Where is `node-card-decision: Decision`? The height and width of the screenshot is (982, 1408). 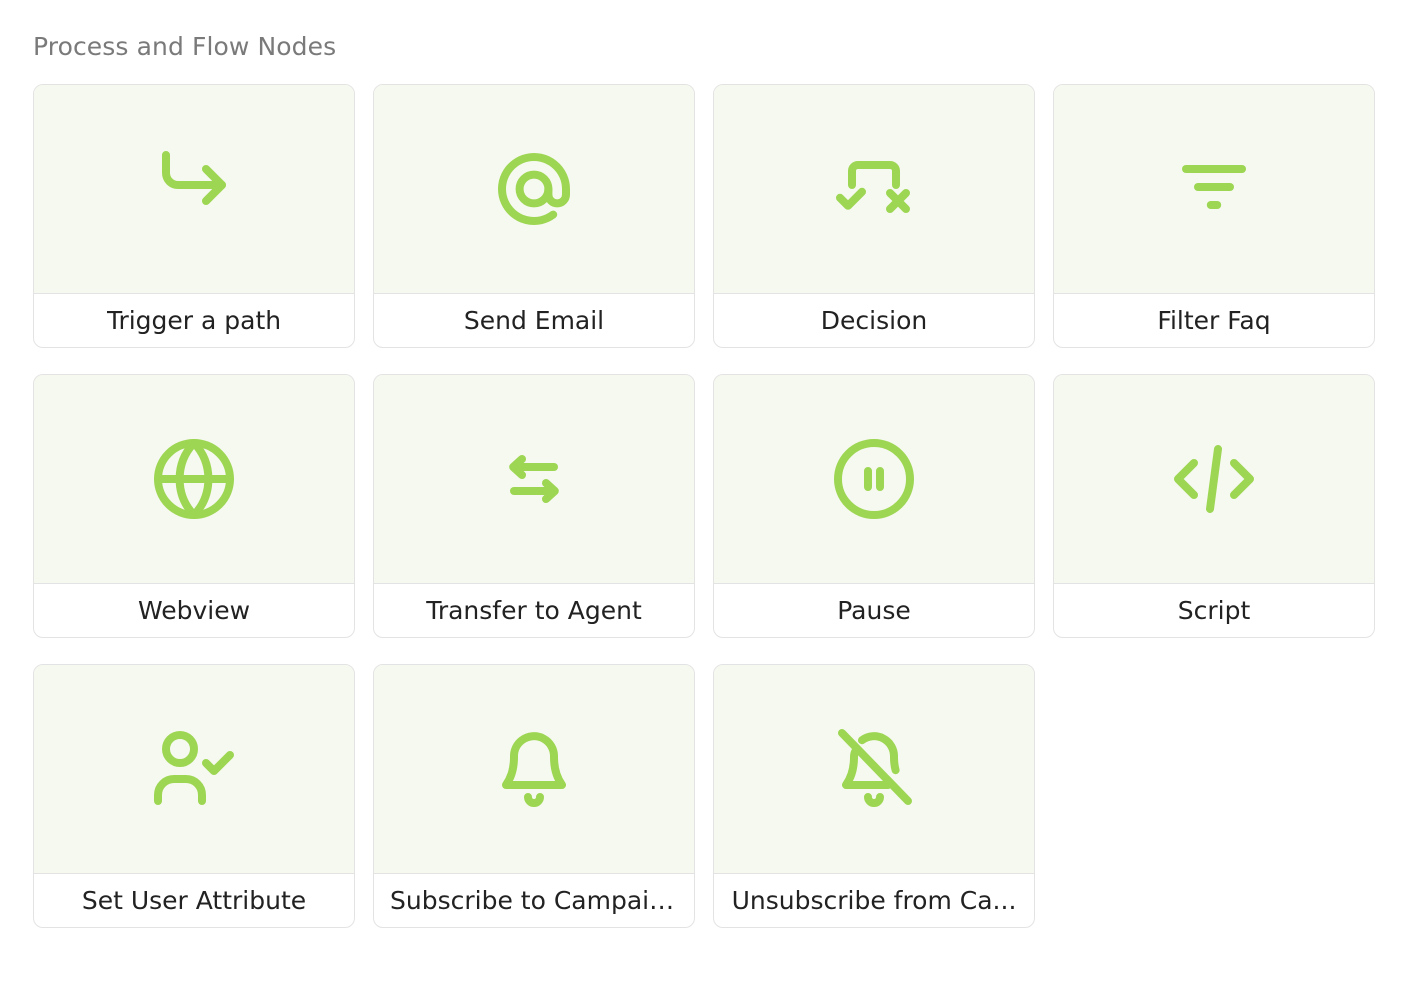
node-card-decision: Decision is located at coordinates (874, 216).